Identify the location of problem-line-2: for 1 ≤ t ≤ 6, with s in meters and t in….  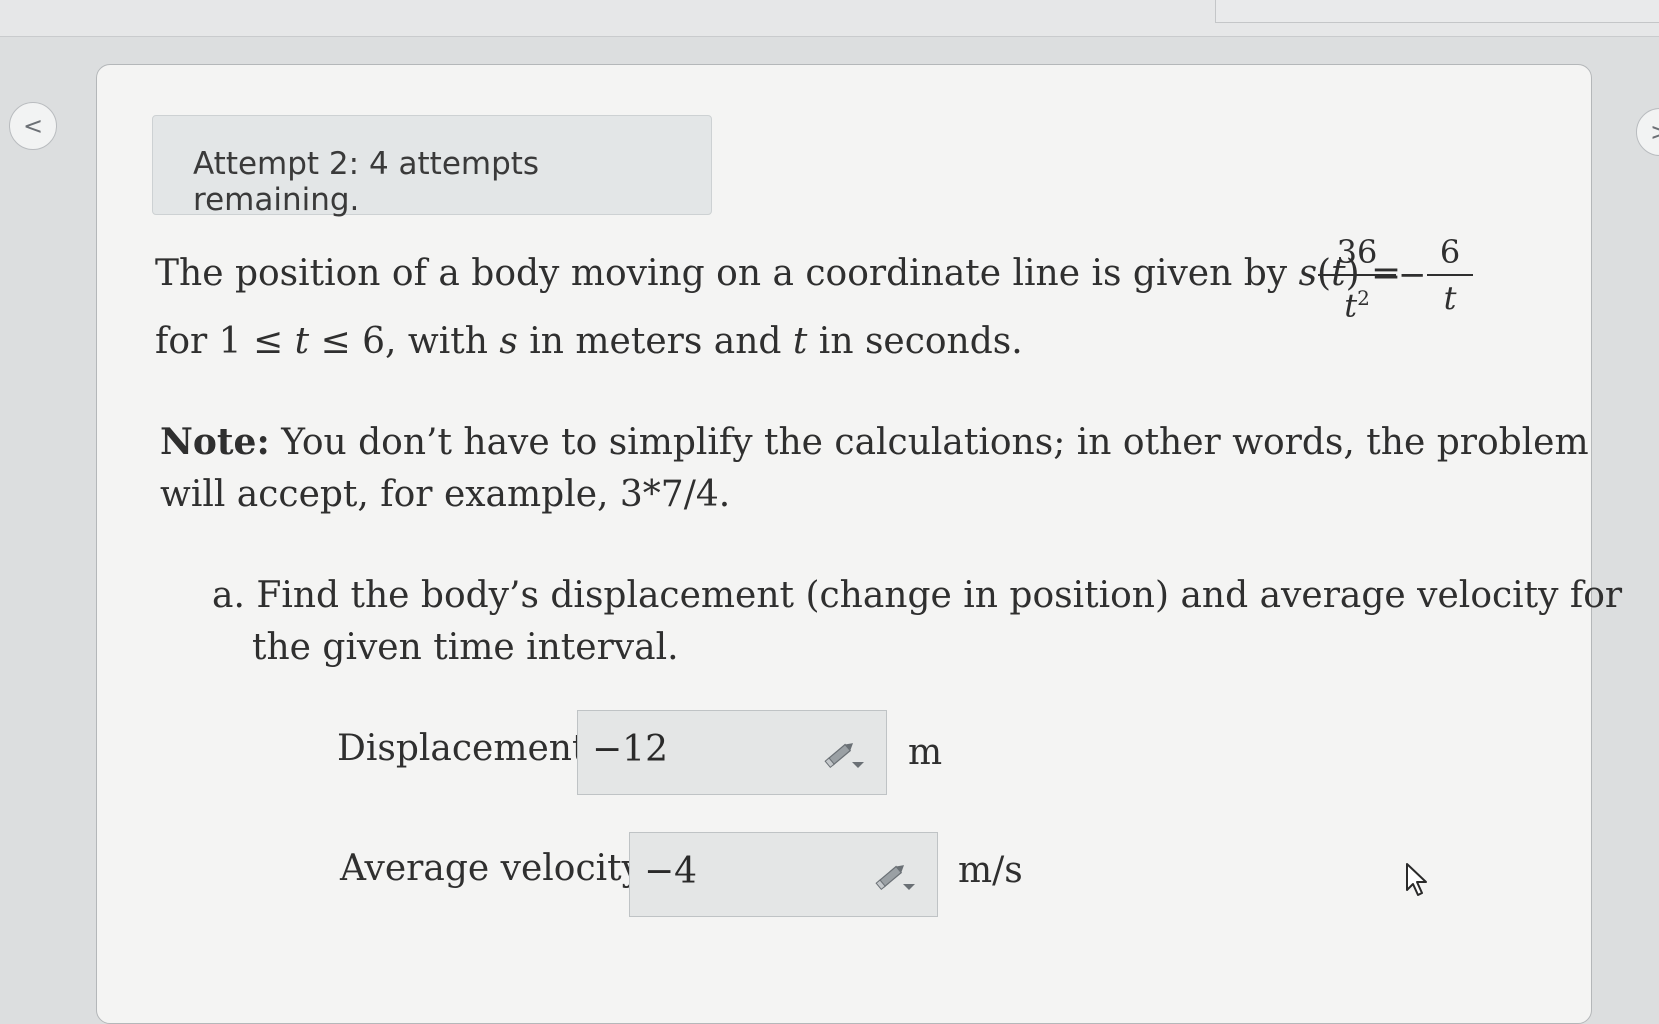
(589, 341).